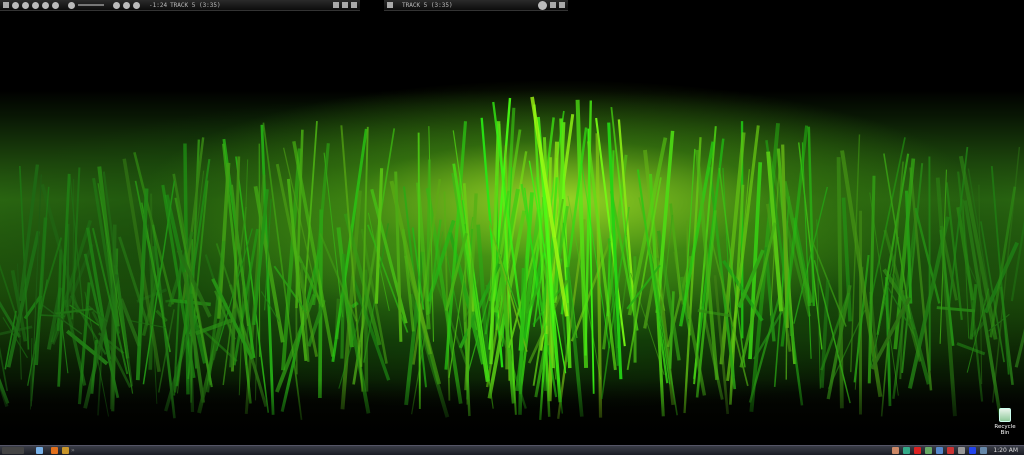 This screenshot has height=455, width=1024. I want to click on volume-icon, so click(929, 450).